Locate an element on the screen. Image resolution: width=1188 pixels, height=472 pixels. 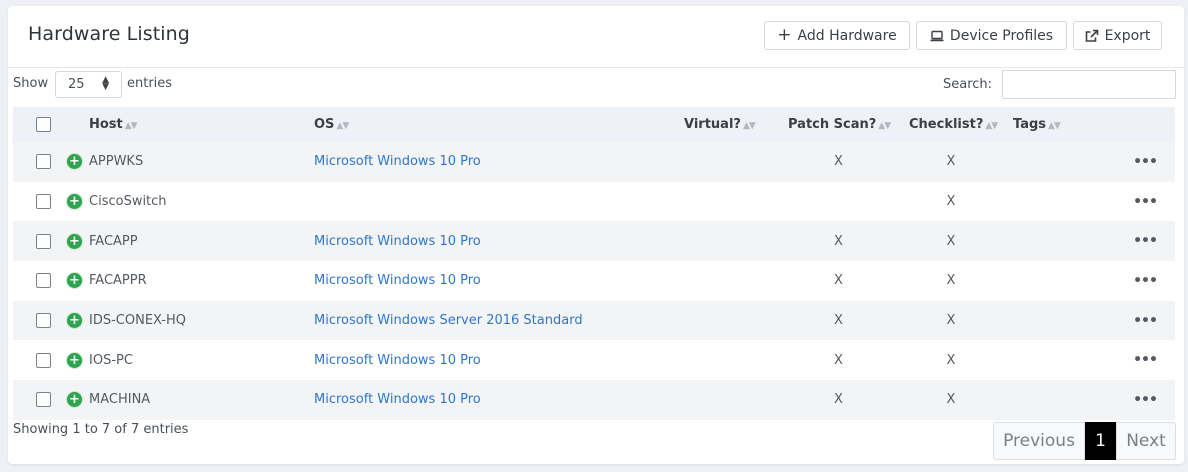
entries-label: entries is located at coordinates (150, 83).